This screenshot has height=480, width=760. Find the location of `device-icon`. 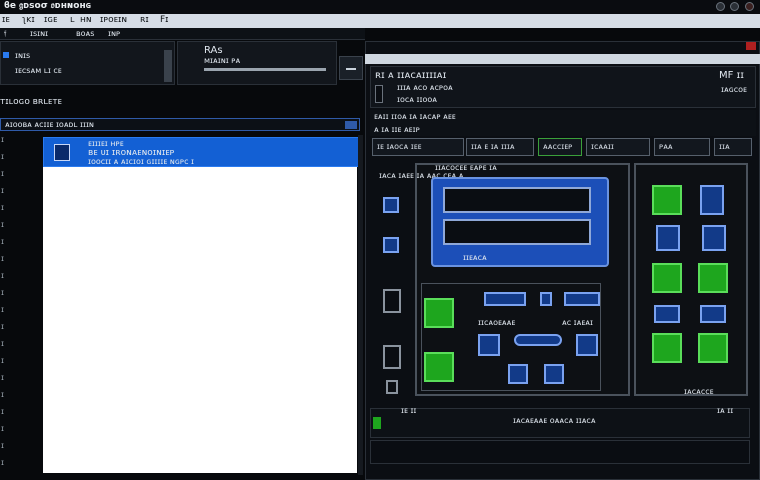

device-icon is located at coordinates (392, 387).